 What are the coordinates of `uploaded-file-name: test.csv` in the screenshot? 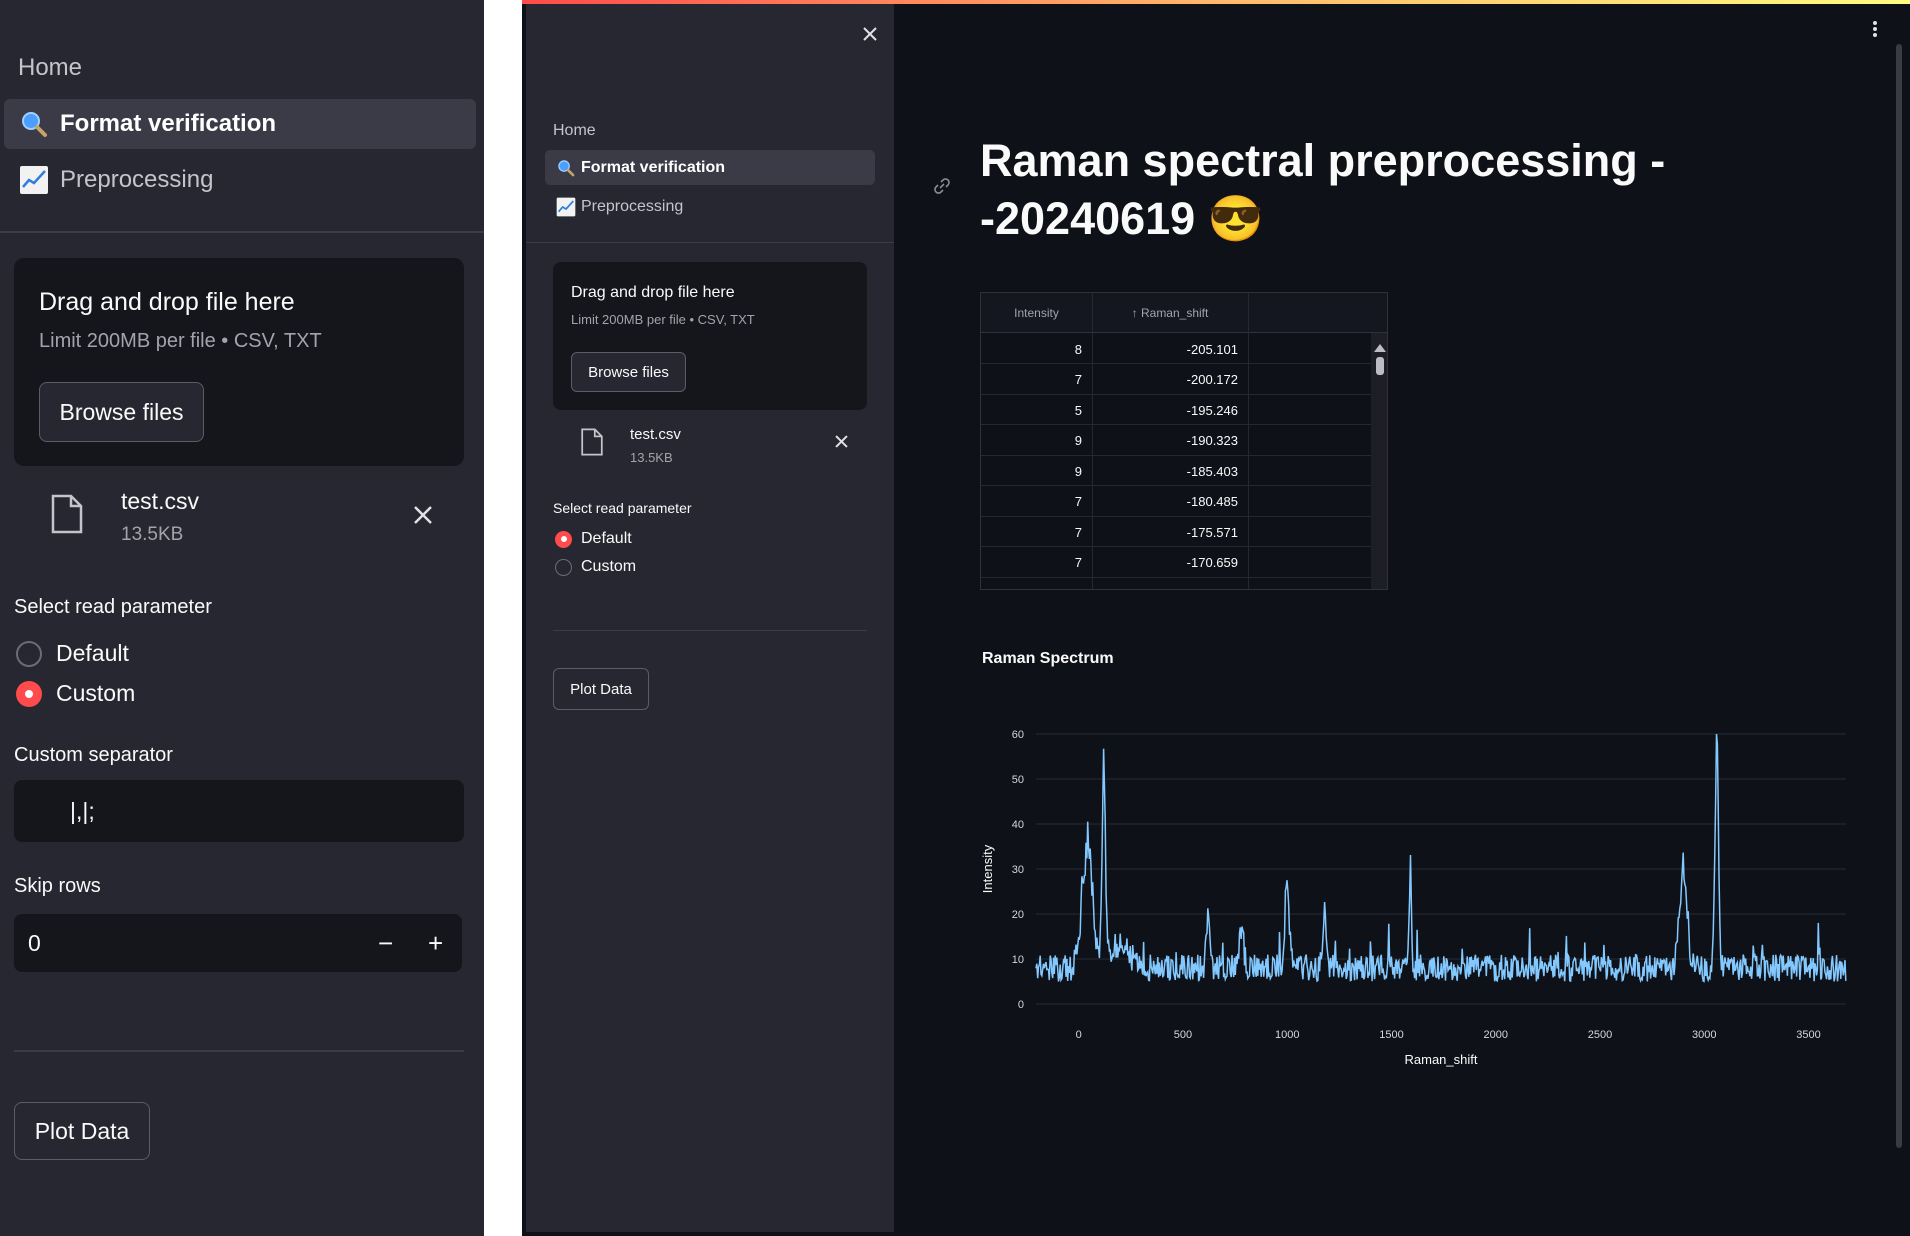 It's located at (655, 434).